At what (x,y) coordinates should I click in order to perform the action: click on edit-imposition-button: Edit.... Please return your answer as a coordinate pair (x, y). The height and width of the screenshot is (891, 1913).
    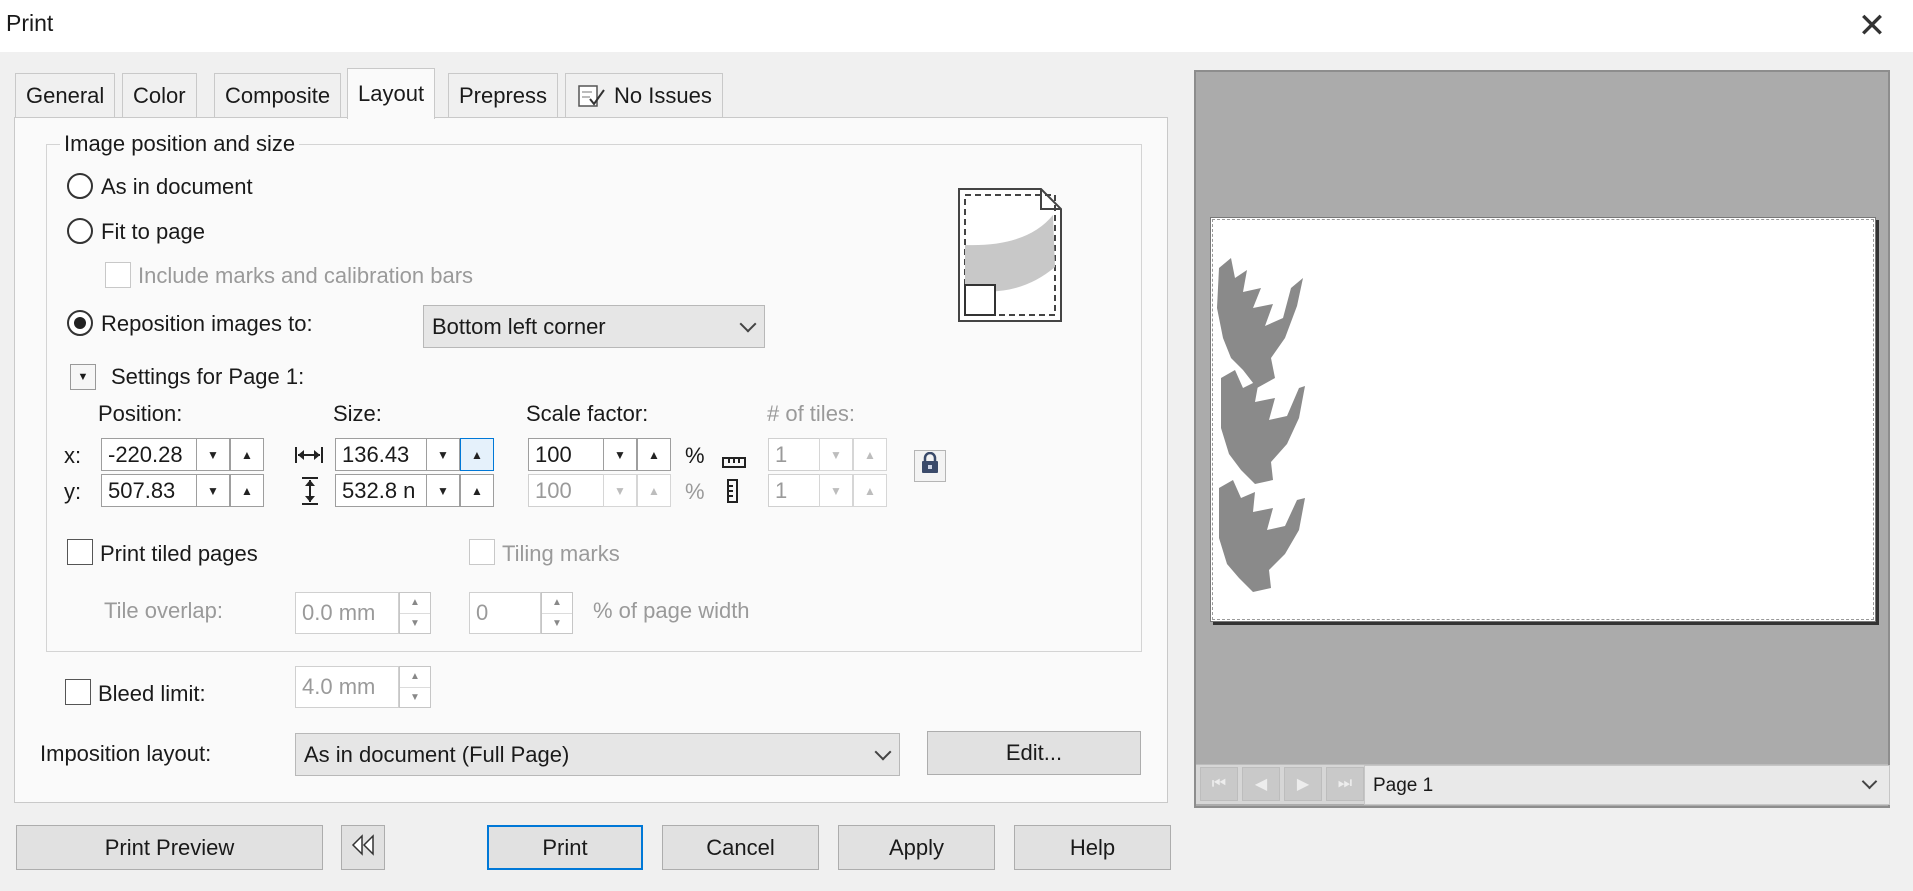
    Looking at the image, I should click on (1034, 753).